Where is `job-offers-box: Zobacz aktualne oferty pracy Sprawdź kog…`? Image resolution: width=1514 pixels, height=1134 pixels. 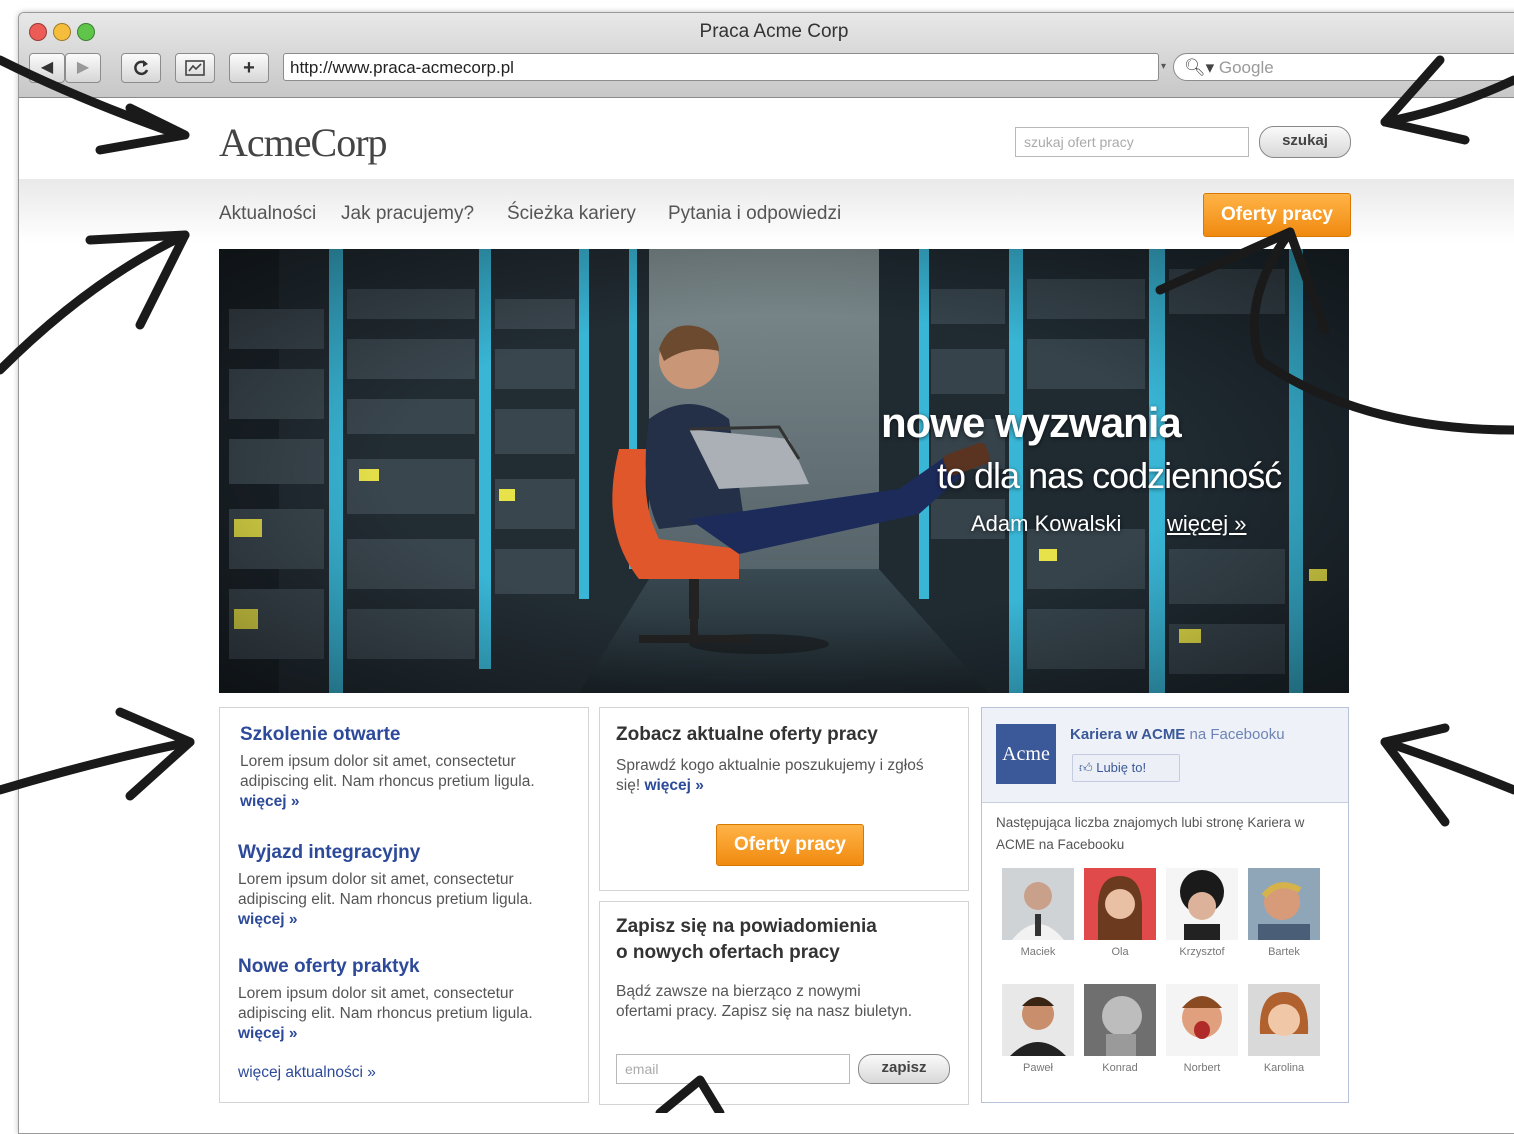
job-offers-box: Zobacz aktualne oferty pracy Sprawdź kog… is located at coordinates (784, 799).